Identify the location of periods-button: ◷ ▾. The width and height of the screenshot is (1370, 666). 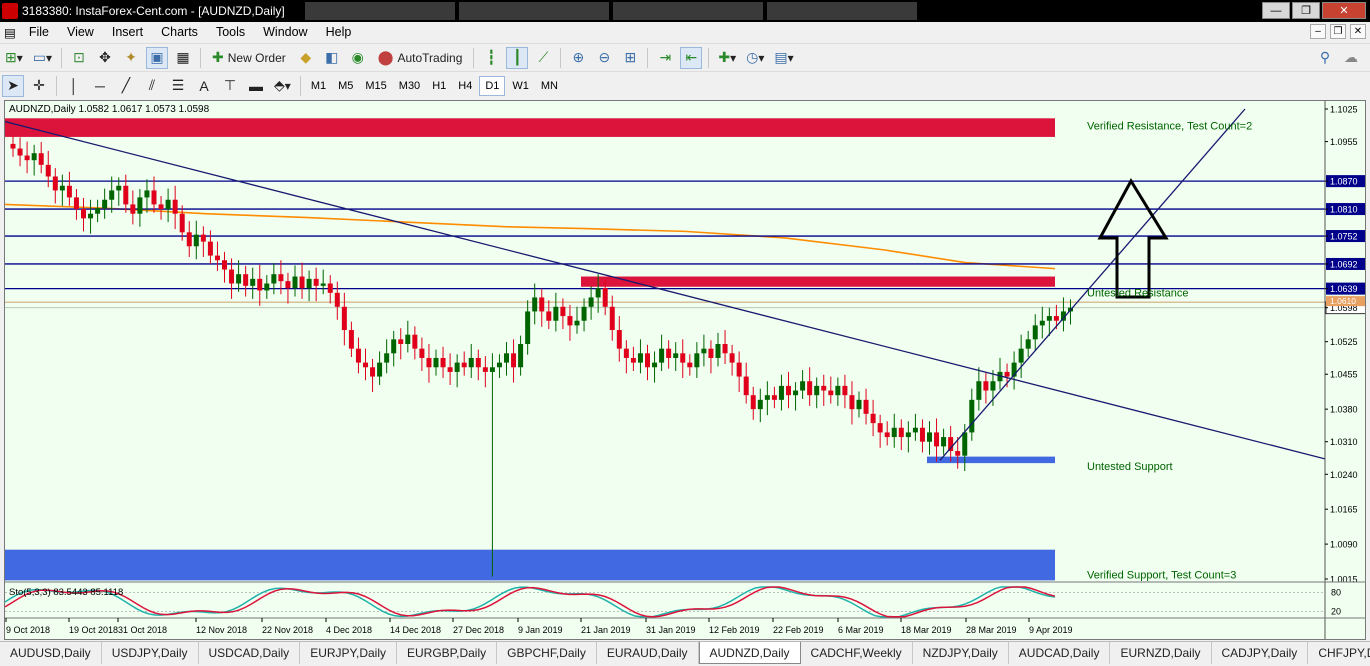
(755, 58).